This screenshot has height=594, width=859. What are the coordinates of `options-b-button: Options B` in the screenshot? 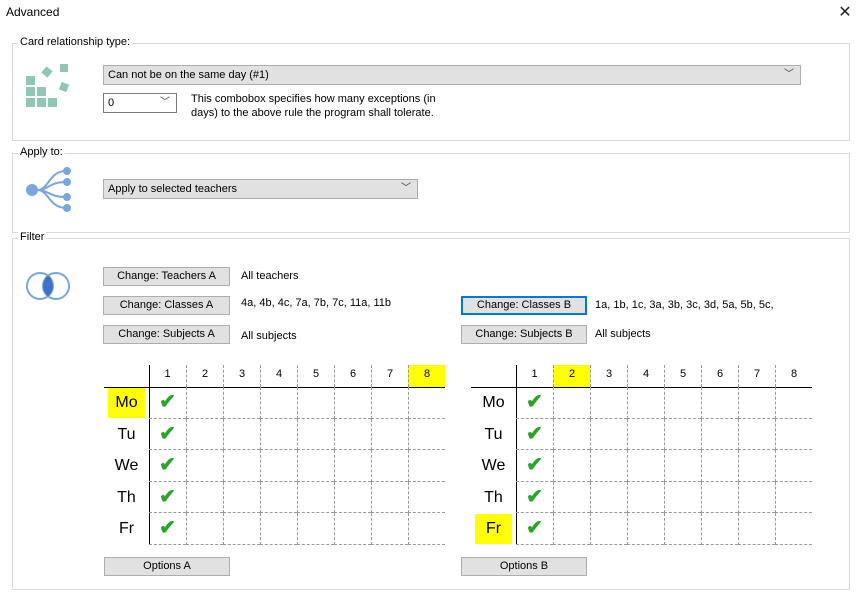 It's located at (524, 566).